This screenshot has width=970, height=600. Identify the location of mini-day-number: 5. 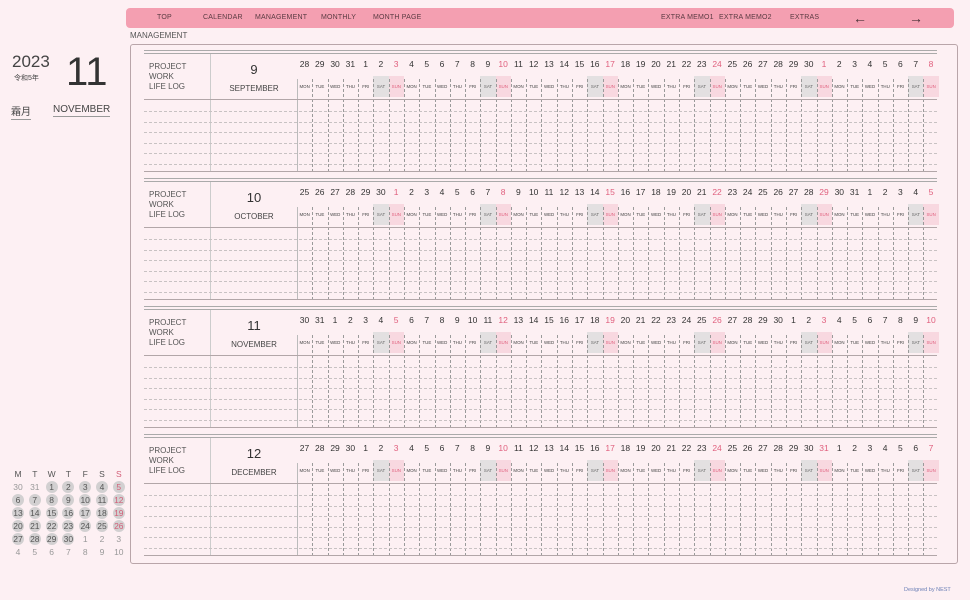
(35, 552).